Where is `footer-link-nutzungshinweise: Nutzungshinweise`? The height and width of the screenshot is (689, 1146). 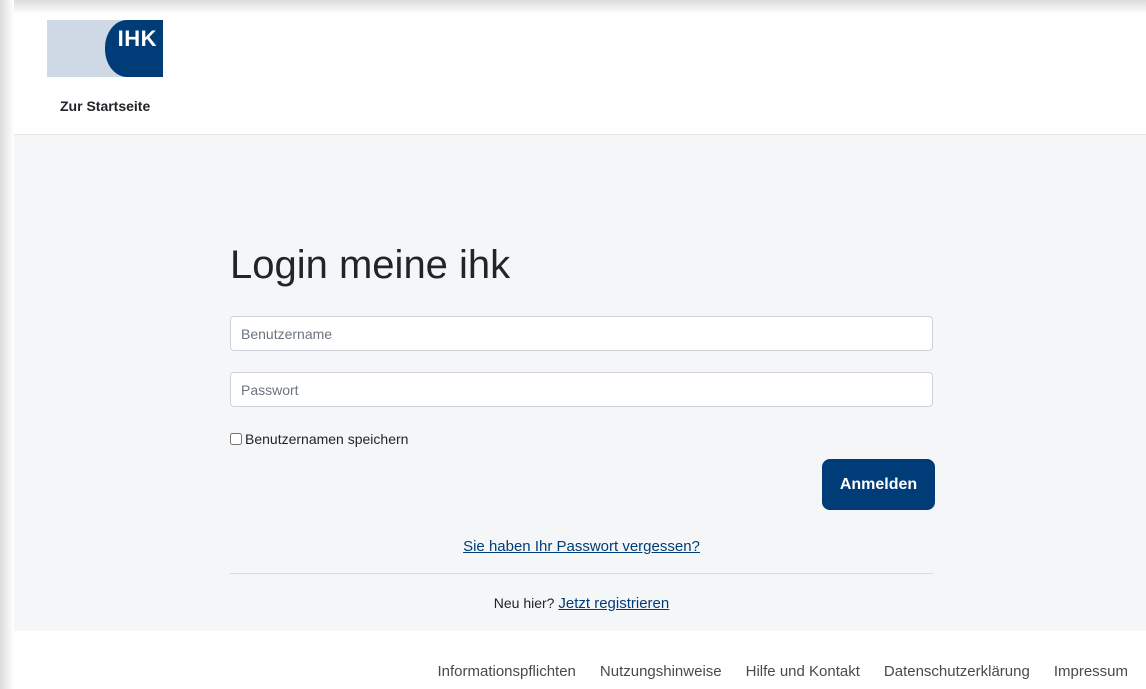 footer-link-nutzungshinweise: Nutzungshinweise is located at coordinates (661, 671).